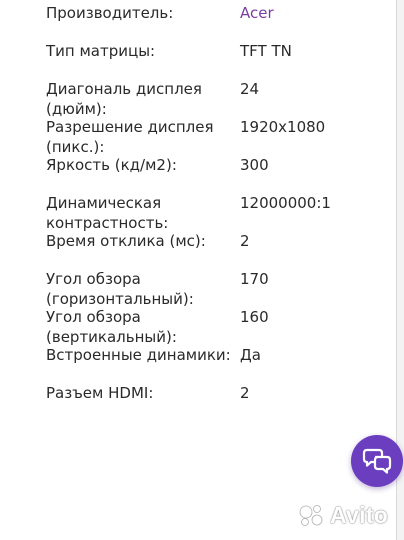 The height and width of the screenshot is (540, 404). Describe the element at coordinates (250, 355) in the screenshot. I see `spec-value: Да` at that location.